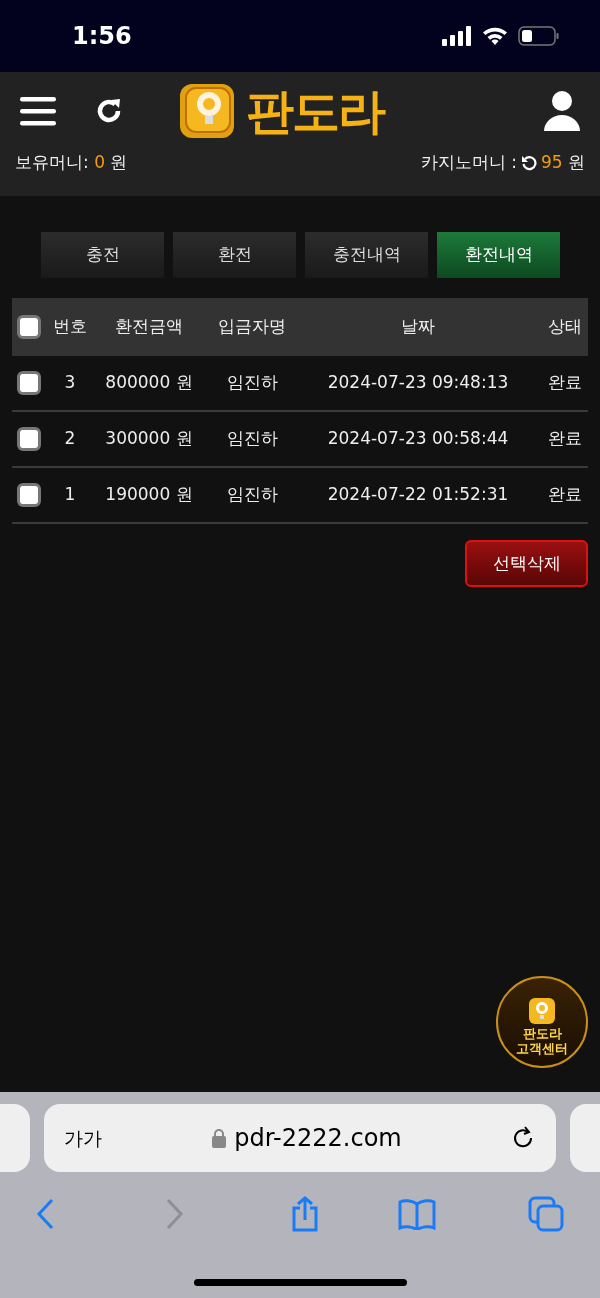 This screenshot has width=600, height=1298. What do you see at coordinates (102, 36) in the screenshot?
I see `status-time: 1:56` at bounding box center [102, 36].